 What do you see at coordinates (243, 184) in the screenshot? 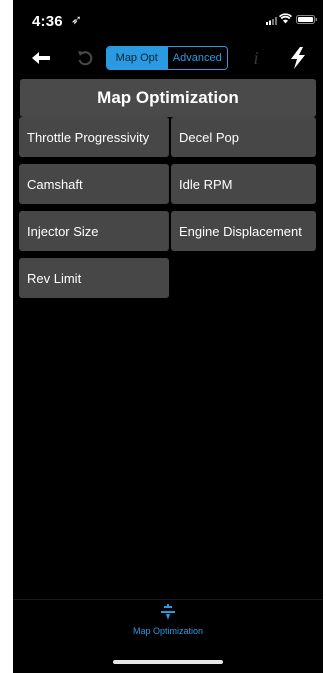
I see `option-idle-rpm: Idle RPM` at bounding box center [243, 184].